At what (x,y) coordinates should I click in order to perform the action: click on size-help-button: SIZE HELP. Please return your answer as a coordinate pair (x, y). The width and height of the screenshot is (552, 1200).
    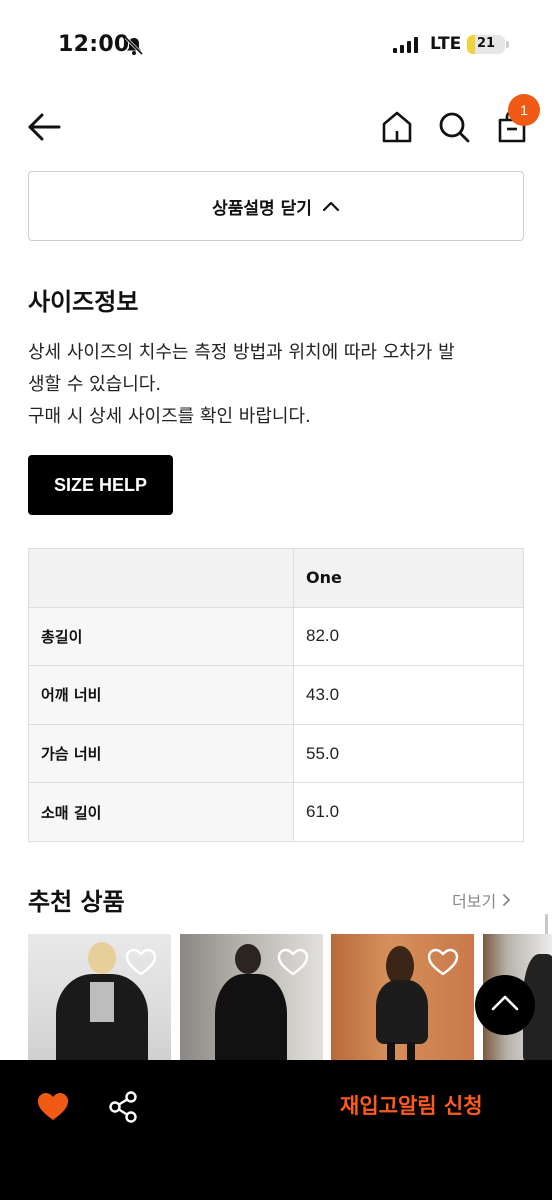
    Looking at the image, I should click on (100, 485).